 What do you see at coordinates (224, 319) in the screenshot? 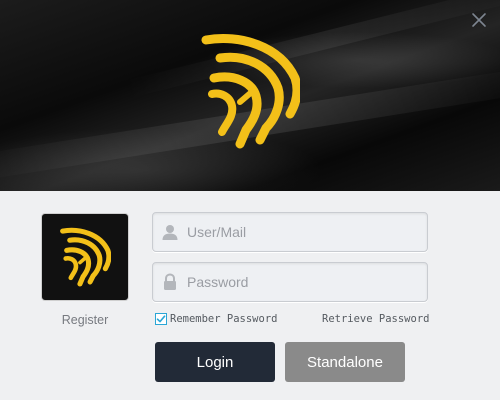
I see `remember-label: Remember Password` at bounding box center [224, 319].